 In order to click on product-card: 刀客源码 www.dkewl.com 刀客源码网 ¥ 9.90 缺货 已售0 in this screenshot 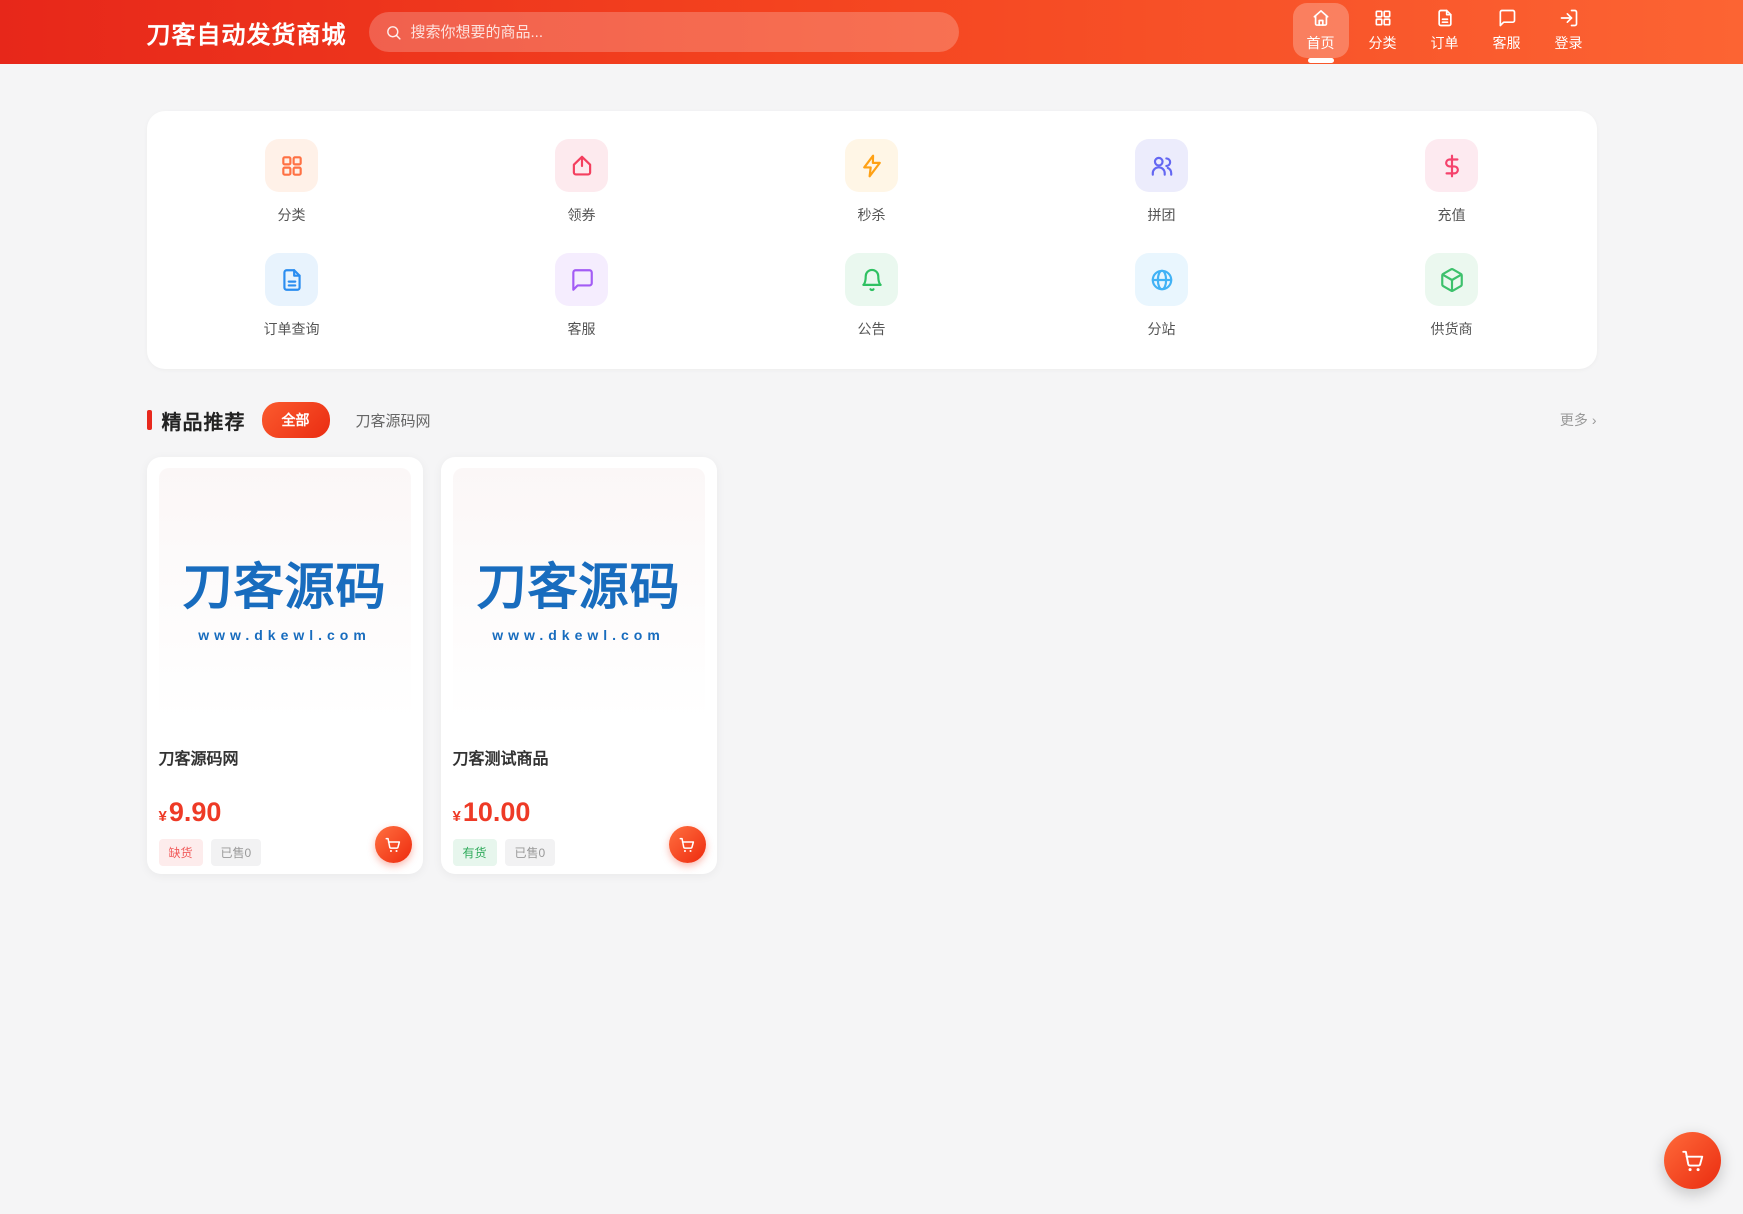, I will do `click(284, 665)`.